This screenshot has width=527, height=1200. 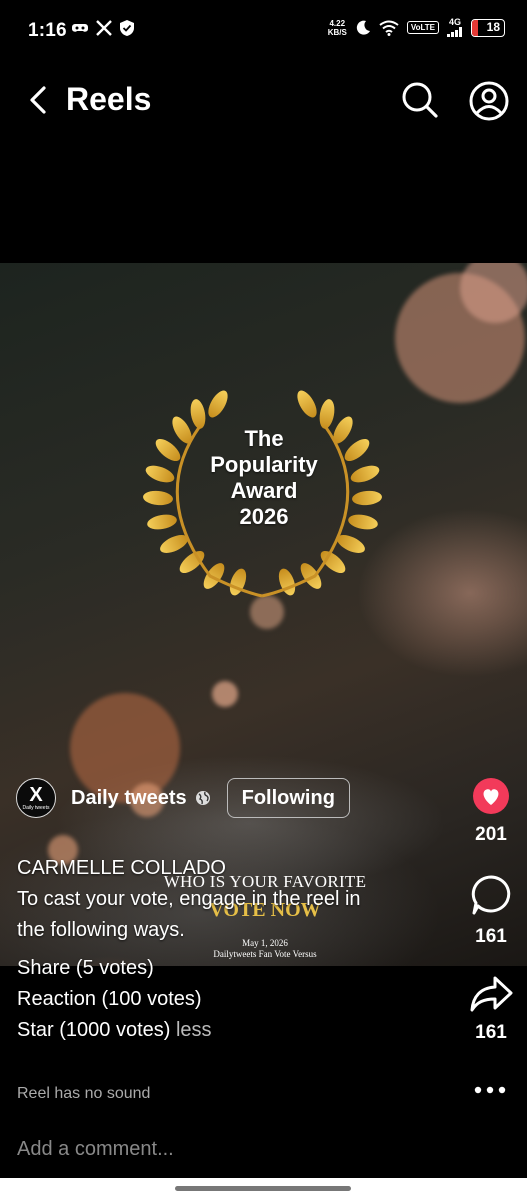 What do you see at coordinates (263, 100) in the screenshot?
I see `reels-header: Reels` at bounding box center [263, 100].